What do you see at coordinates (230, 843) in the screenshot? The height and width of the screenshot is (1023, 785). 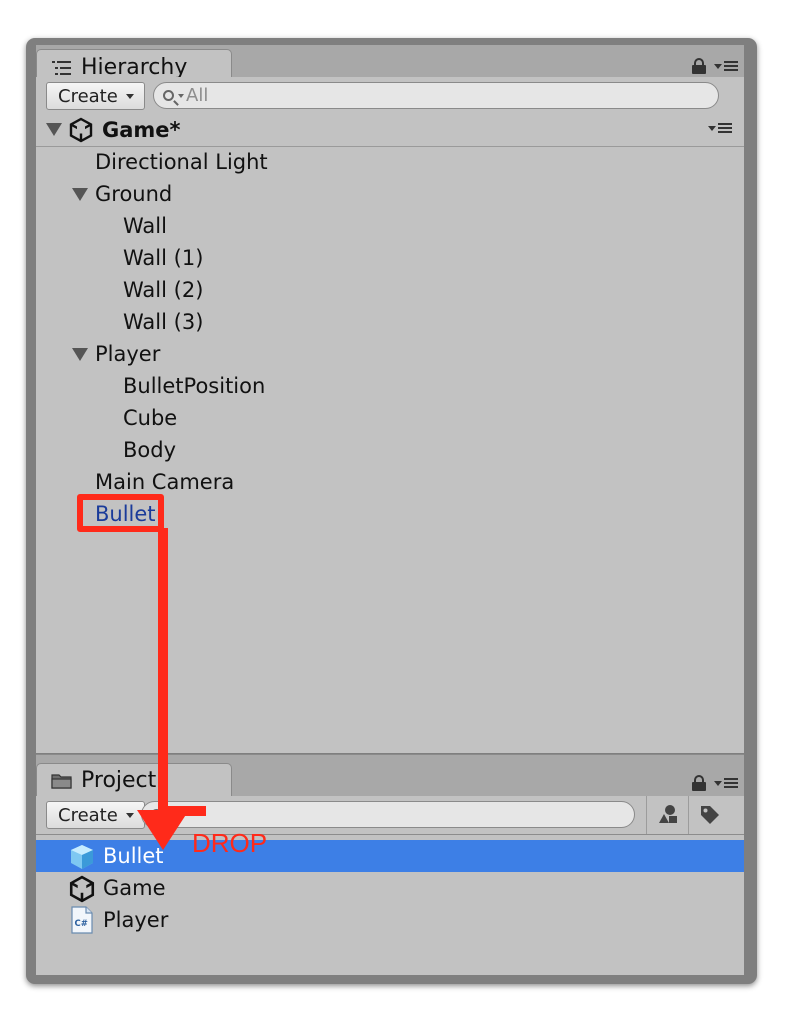 I see `drop-label: DROP` at bounding box center [230, 843].